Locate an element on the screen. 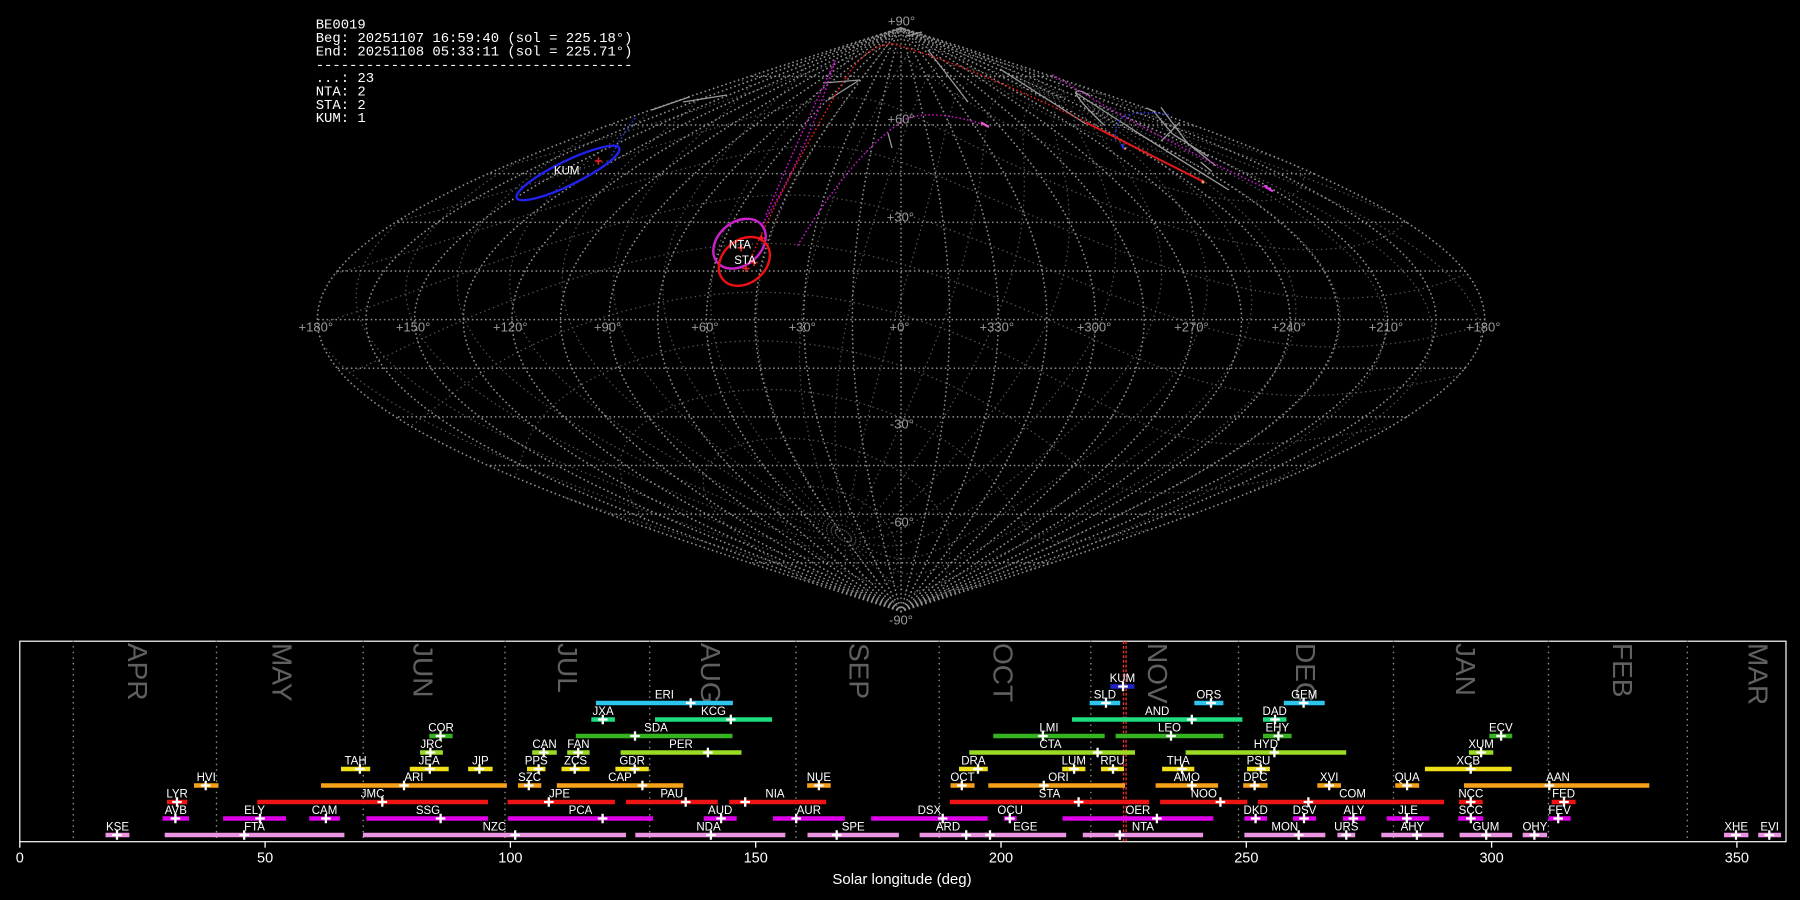 The height and width of the screenshot is (900, 1800). svg-text: OER is located at coordinates (1137, 811).